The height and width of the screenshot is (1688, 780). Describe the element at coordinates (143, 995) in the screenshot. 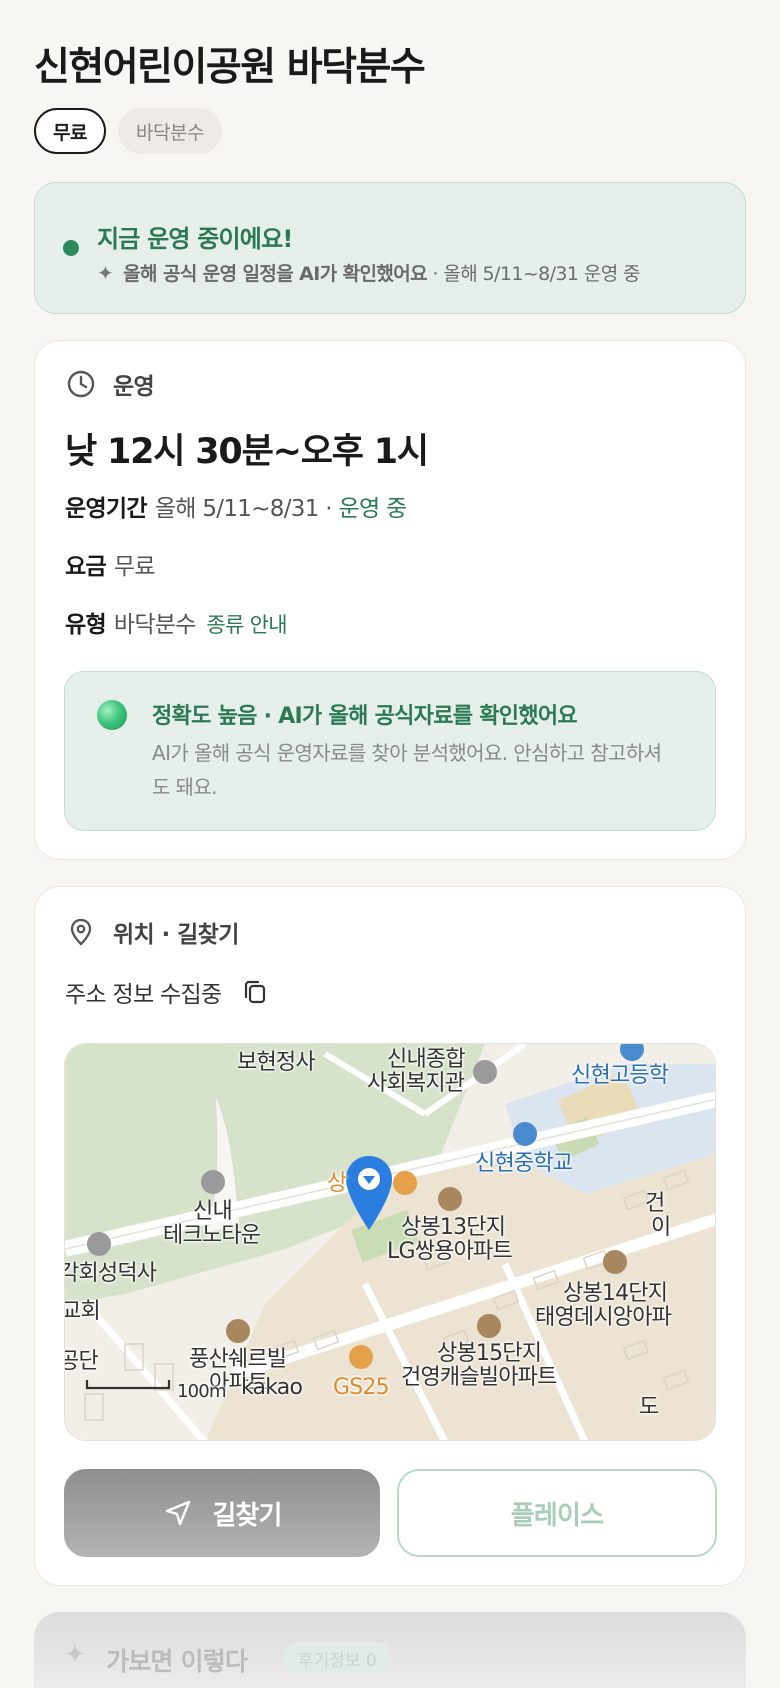

I see `address-text: 주소 정보 수집중` at that location.